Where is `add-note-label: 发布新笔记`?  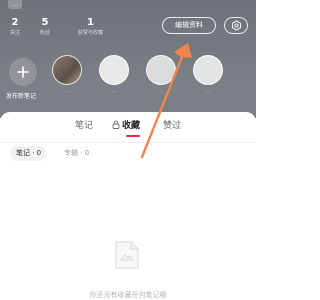 add-note-label: 发布新笔记 is located at coordinates (21, 96).